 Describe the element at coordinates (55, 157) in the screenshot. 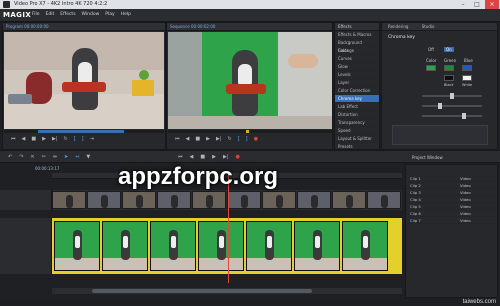

I see `split-icon: ⇹` at that location.